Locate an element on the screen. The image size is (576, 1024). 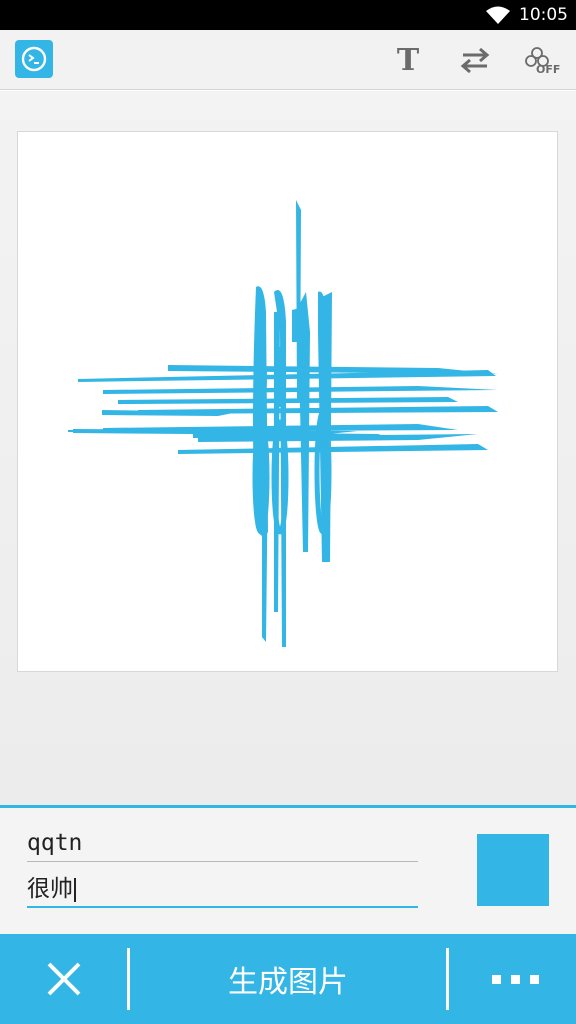
text-cursor is located at coordinates (75, 889).